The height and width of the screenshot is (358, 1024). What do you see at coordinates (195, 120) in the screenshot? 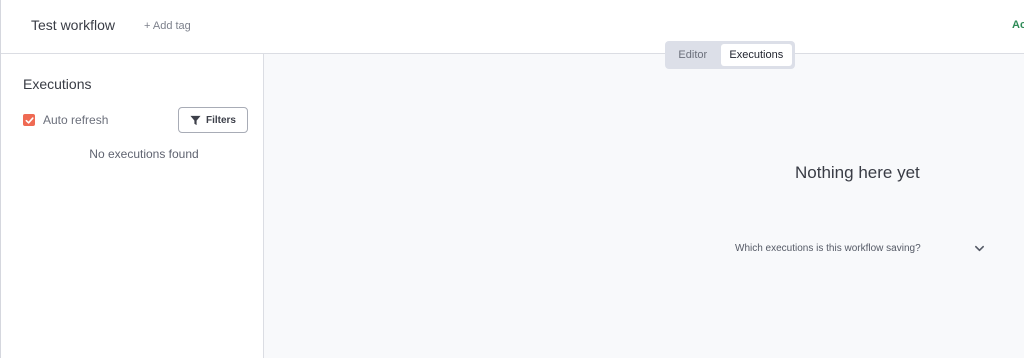
I see `filter-funnel-icon` at bounding box center [195, 120].